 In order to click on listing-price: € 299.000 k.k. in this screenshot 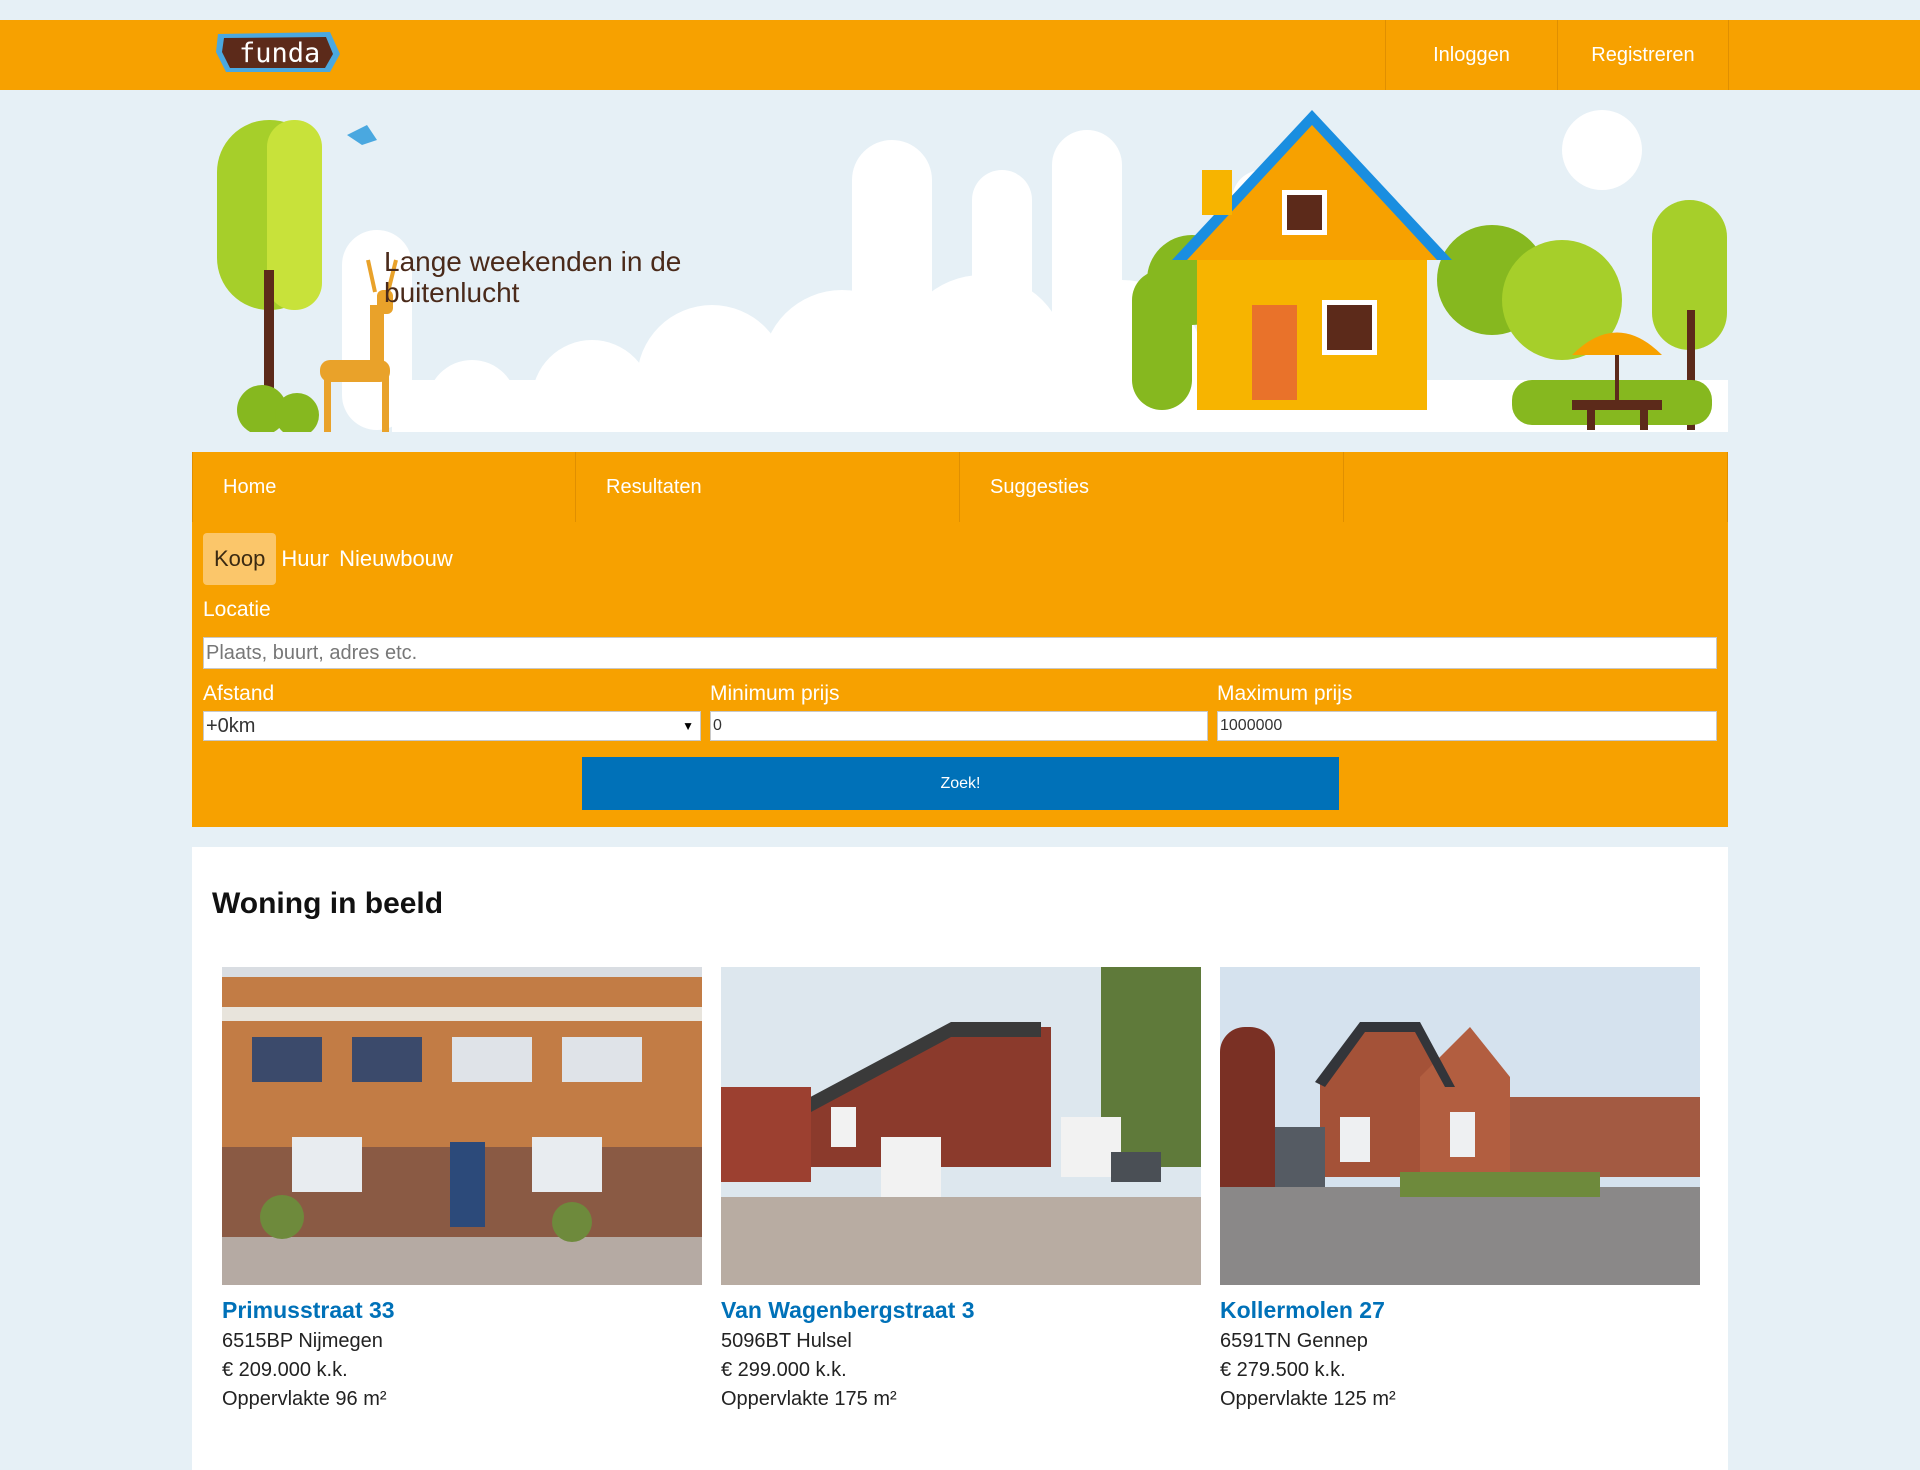, I will do `click(784, 1370)`.